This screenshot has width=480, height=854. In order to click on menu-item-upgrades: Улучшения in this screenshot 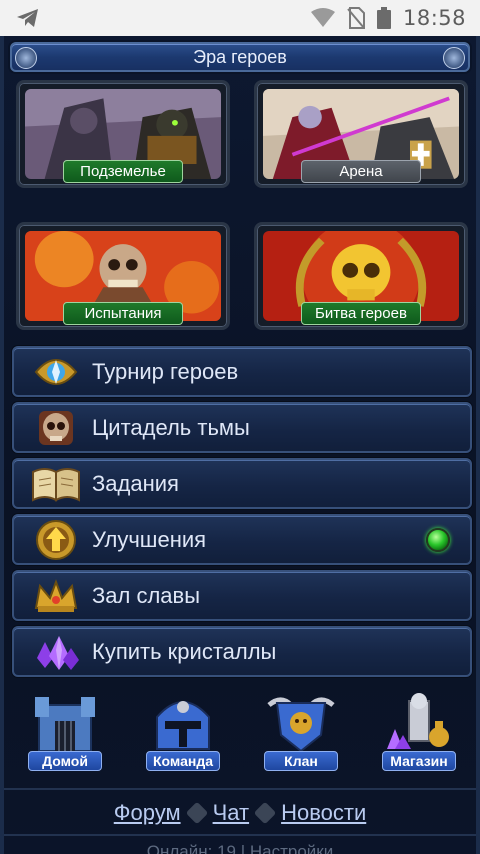, I will do `click(242, 539)`.